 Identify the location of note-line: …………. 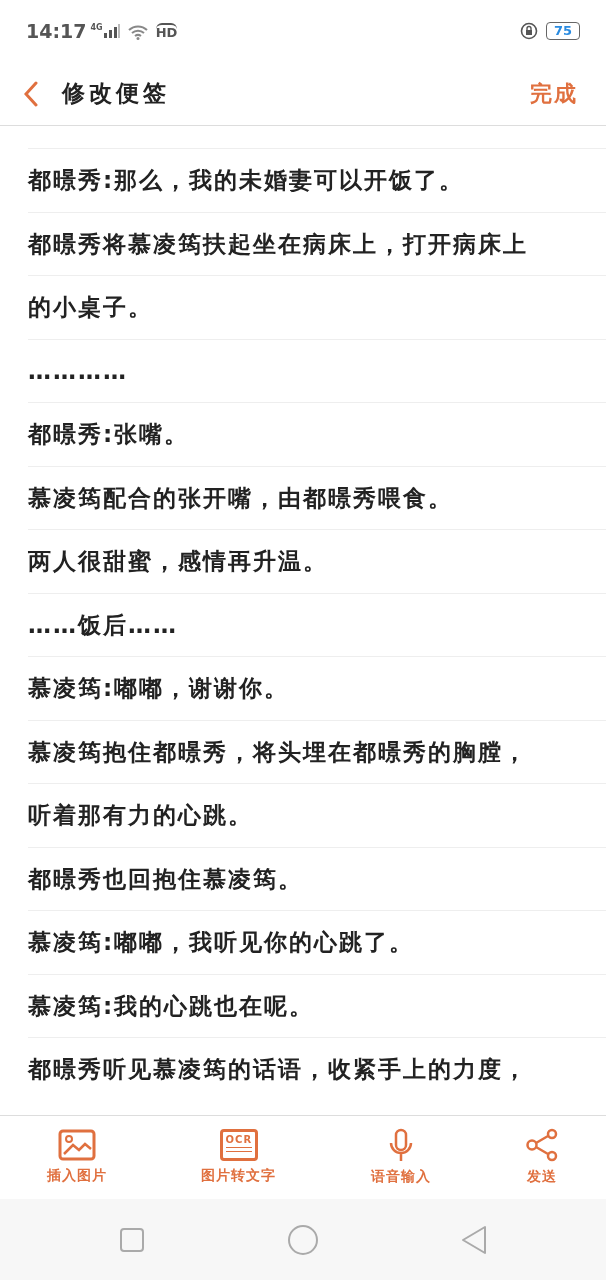
(78, 371).